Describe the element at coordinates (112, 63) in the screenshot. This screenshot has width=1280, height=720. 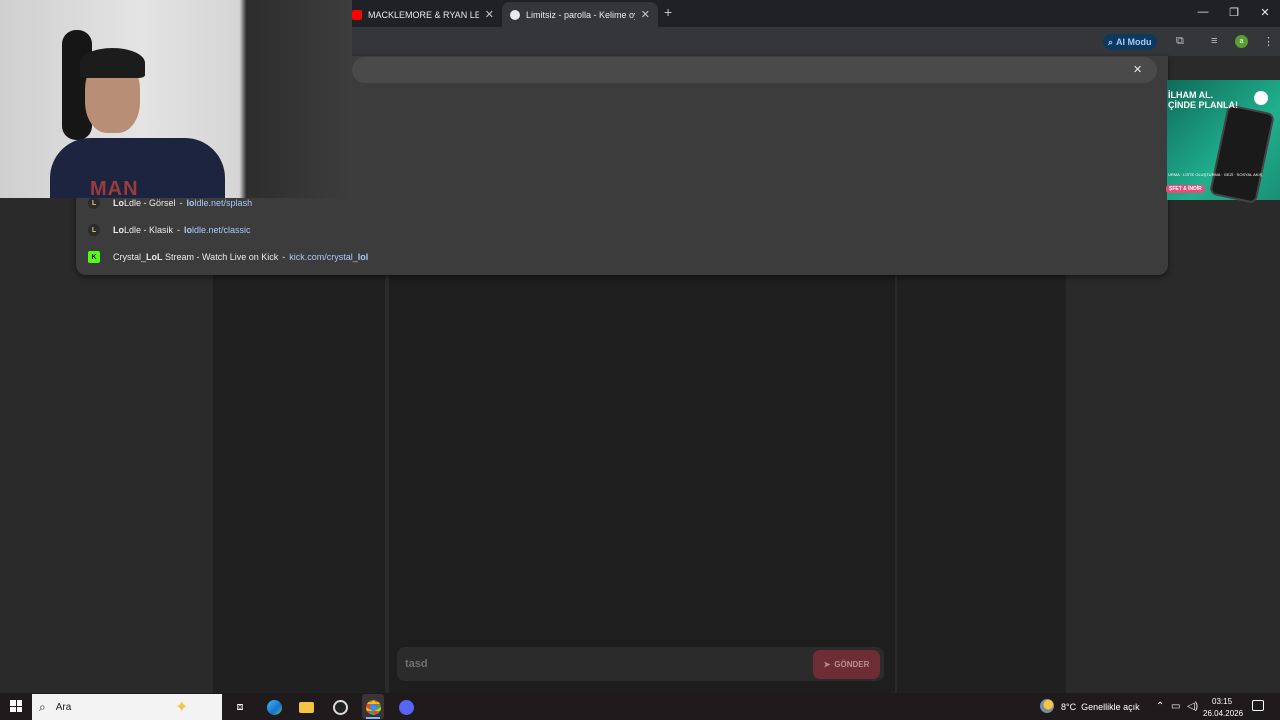
I see `streamer-hair` at that location.